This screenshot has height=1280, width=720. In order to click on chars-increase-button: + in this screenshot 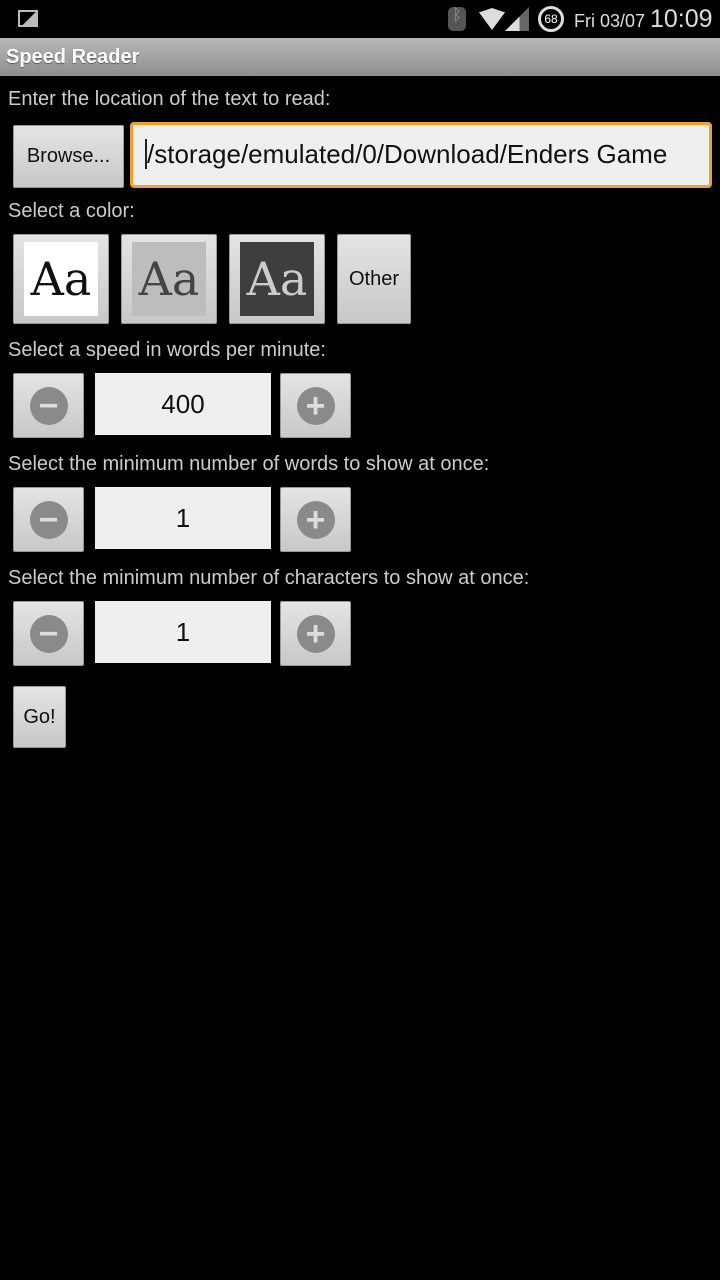, I will do `click(315, 633)`.